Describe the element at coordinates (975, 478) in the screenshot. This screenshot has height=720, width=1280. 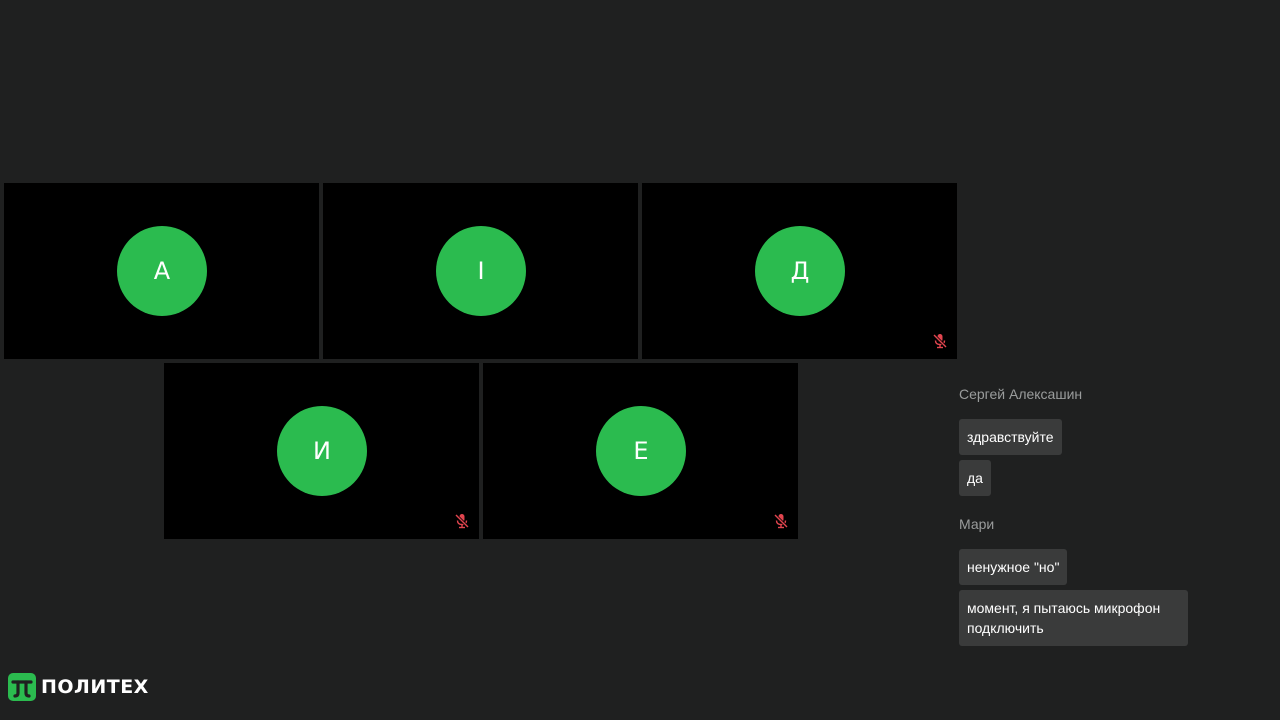
I see `chat-message: да` at that location.